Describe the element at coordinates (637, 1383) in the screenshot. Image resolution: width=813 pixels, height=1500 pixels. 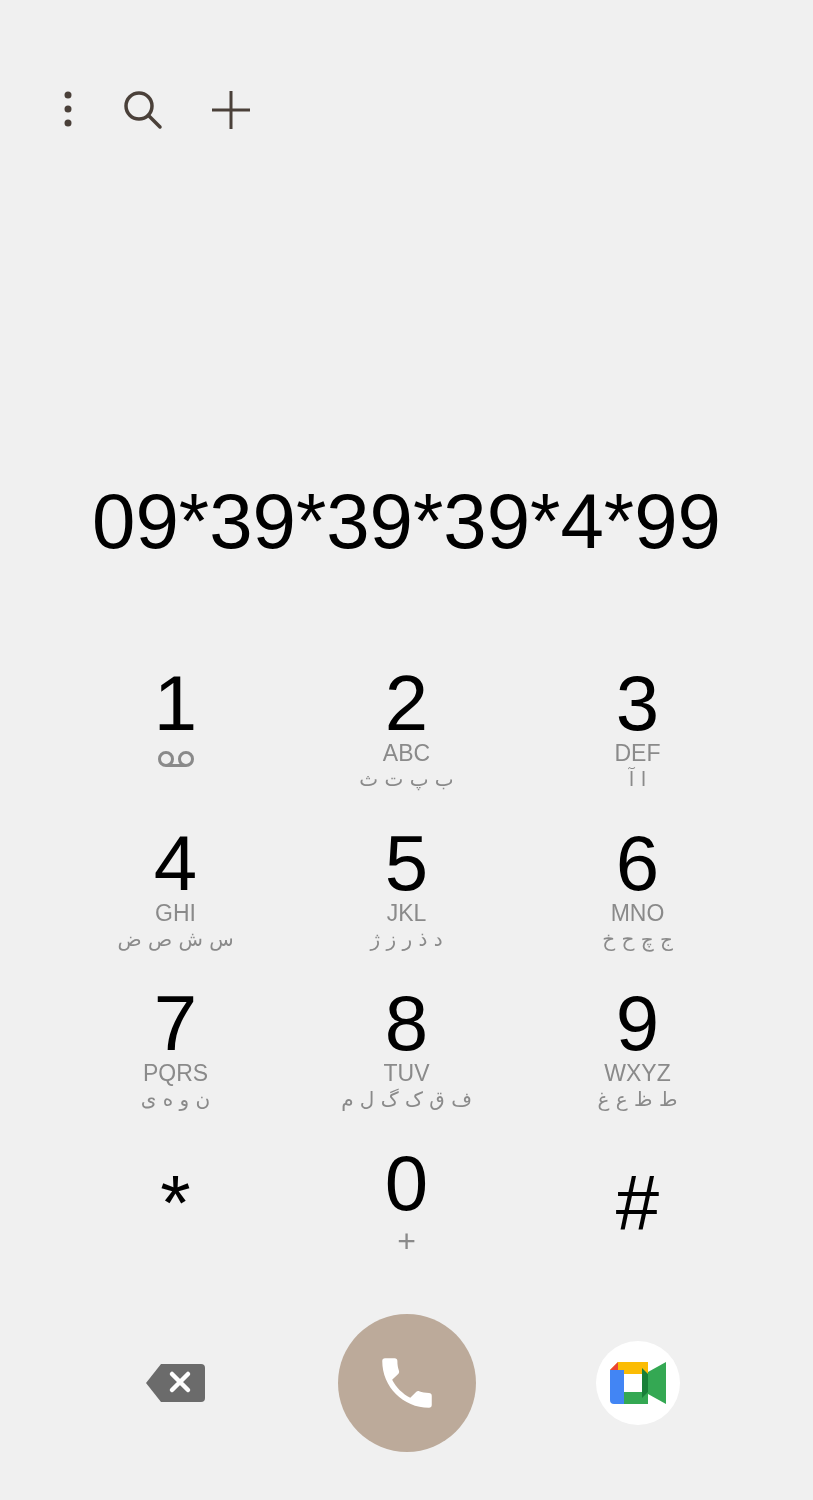
I see `video-camera-icon` at that location.